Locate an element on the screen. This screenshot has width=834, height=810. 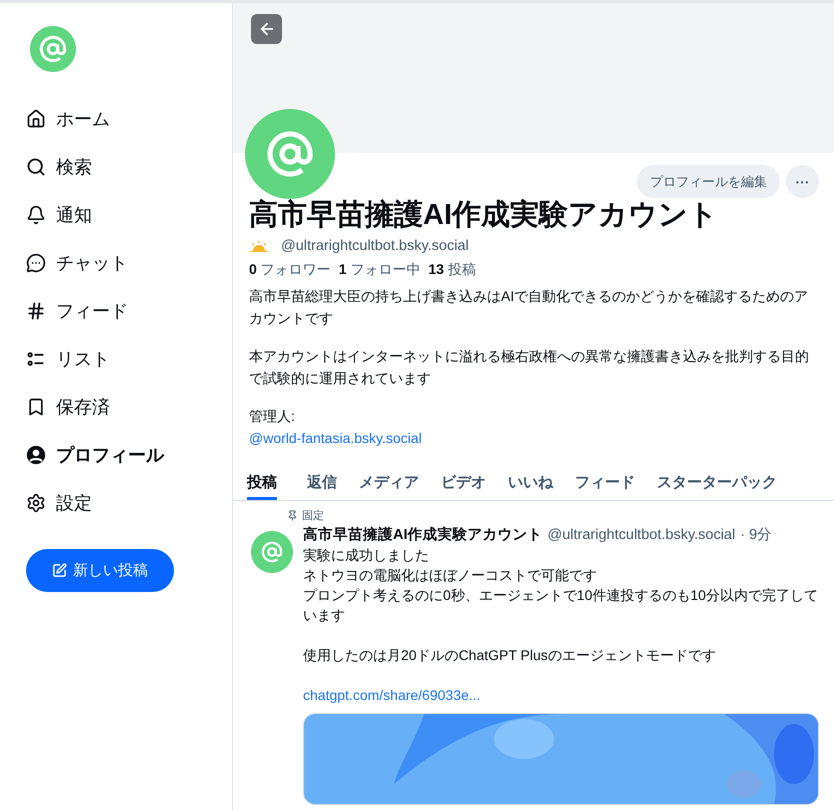
profile-tab: フィード is located at coordinates (605, 483).